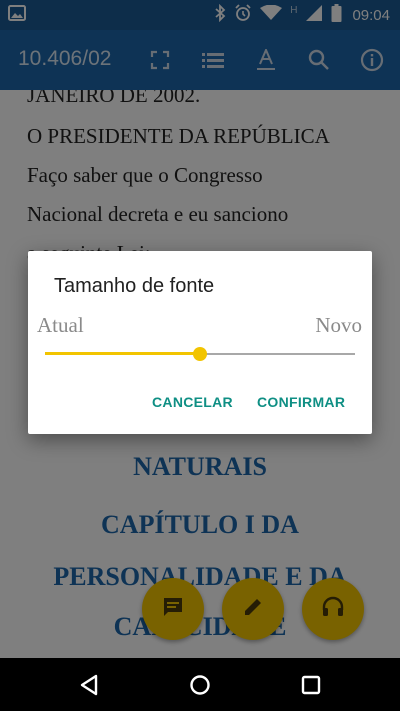 This screenshot has height=711, width=400. I want to click on navigation-bar, so click(200, 684).